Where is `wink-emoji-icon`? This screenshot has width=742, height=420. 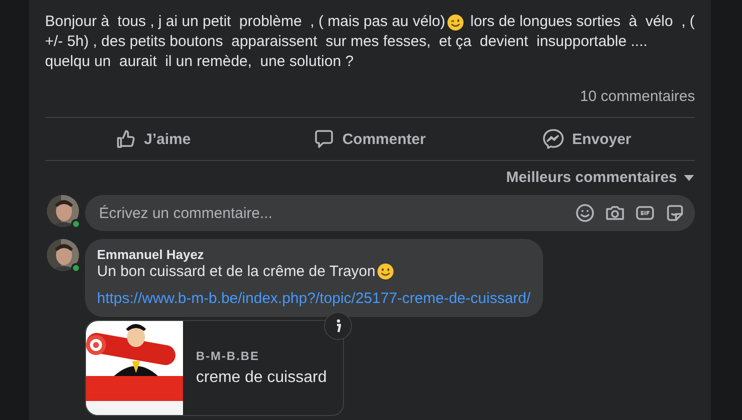
wink-emoji-icon is located at coordinates (455, 22).